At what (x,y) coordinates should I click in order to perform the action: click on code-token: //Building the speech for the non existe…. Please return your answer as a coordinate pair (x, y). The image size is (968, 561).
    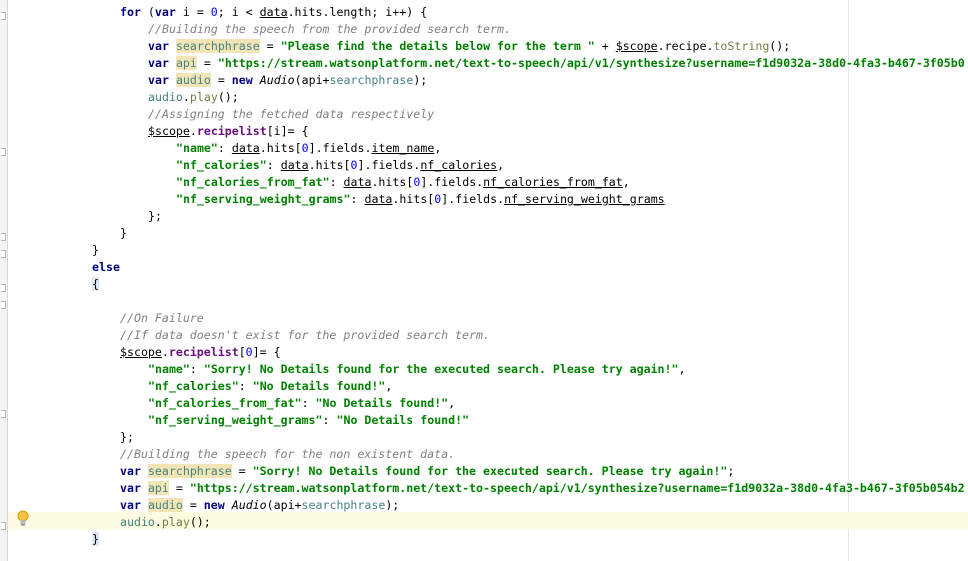
    Looking at the image, I should click on (288, 454).